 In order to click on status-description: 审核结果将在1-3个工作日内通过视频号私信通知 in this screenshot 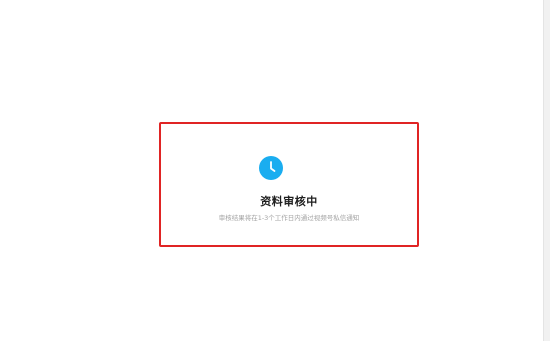, I will do `click(289, 218)`.